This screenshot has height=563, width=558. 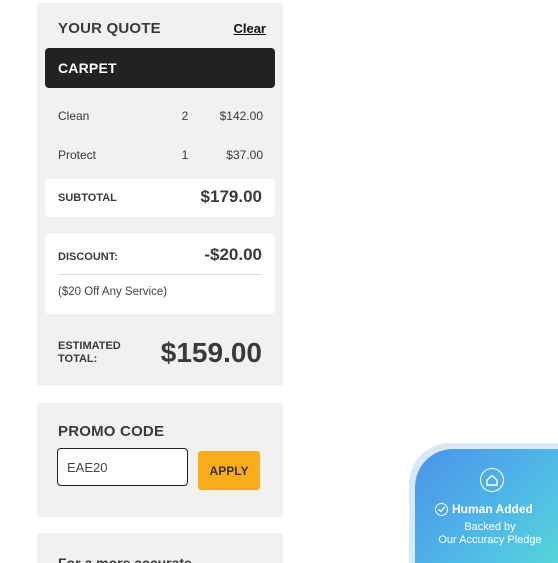 What do you see at coordinates (77, 155) in the screenshot?
I see `item-name: Protect` at bounding box center [77, 155].